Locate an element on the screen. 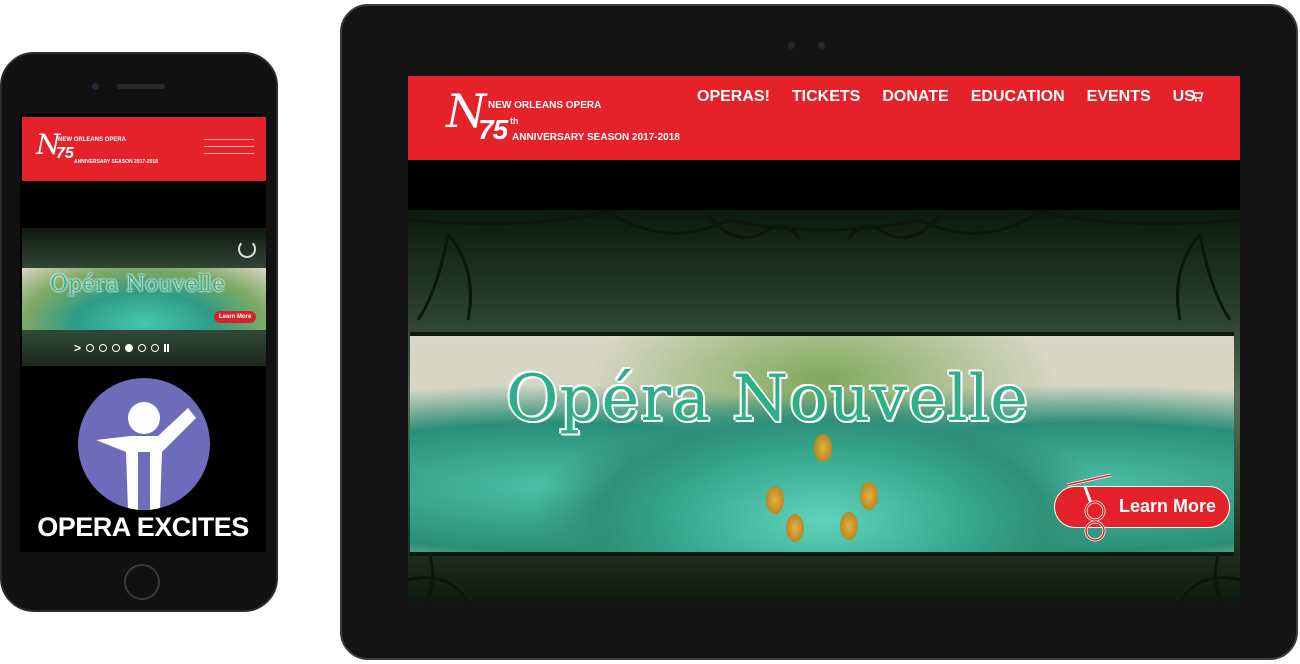  hamburger-menu-icon is located at coordinates (229, 149).